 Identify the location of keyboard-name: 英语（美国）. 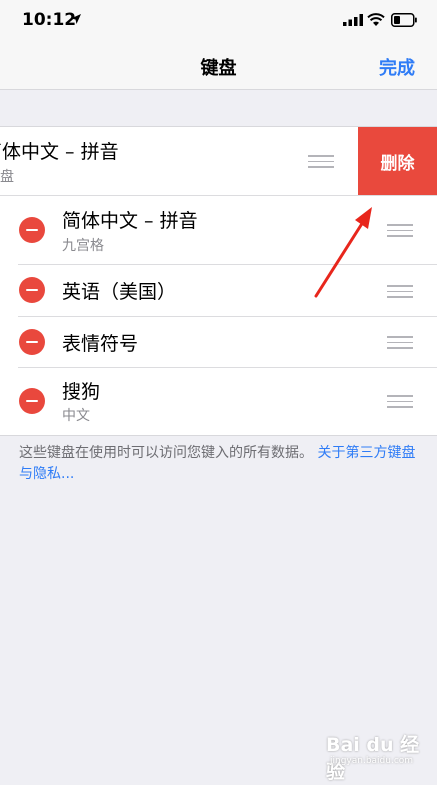
(119, 292).